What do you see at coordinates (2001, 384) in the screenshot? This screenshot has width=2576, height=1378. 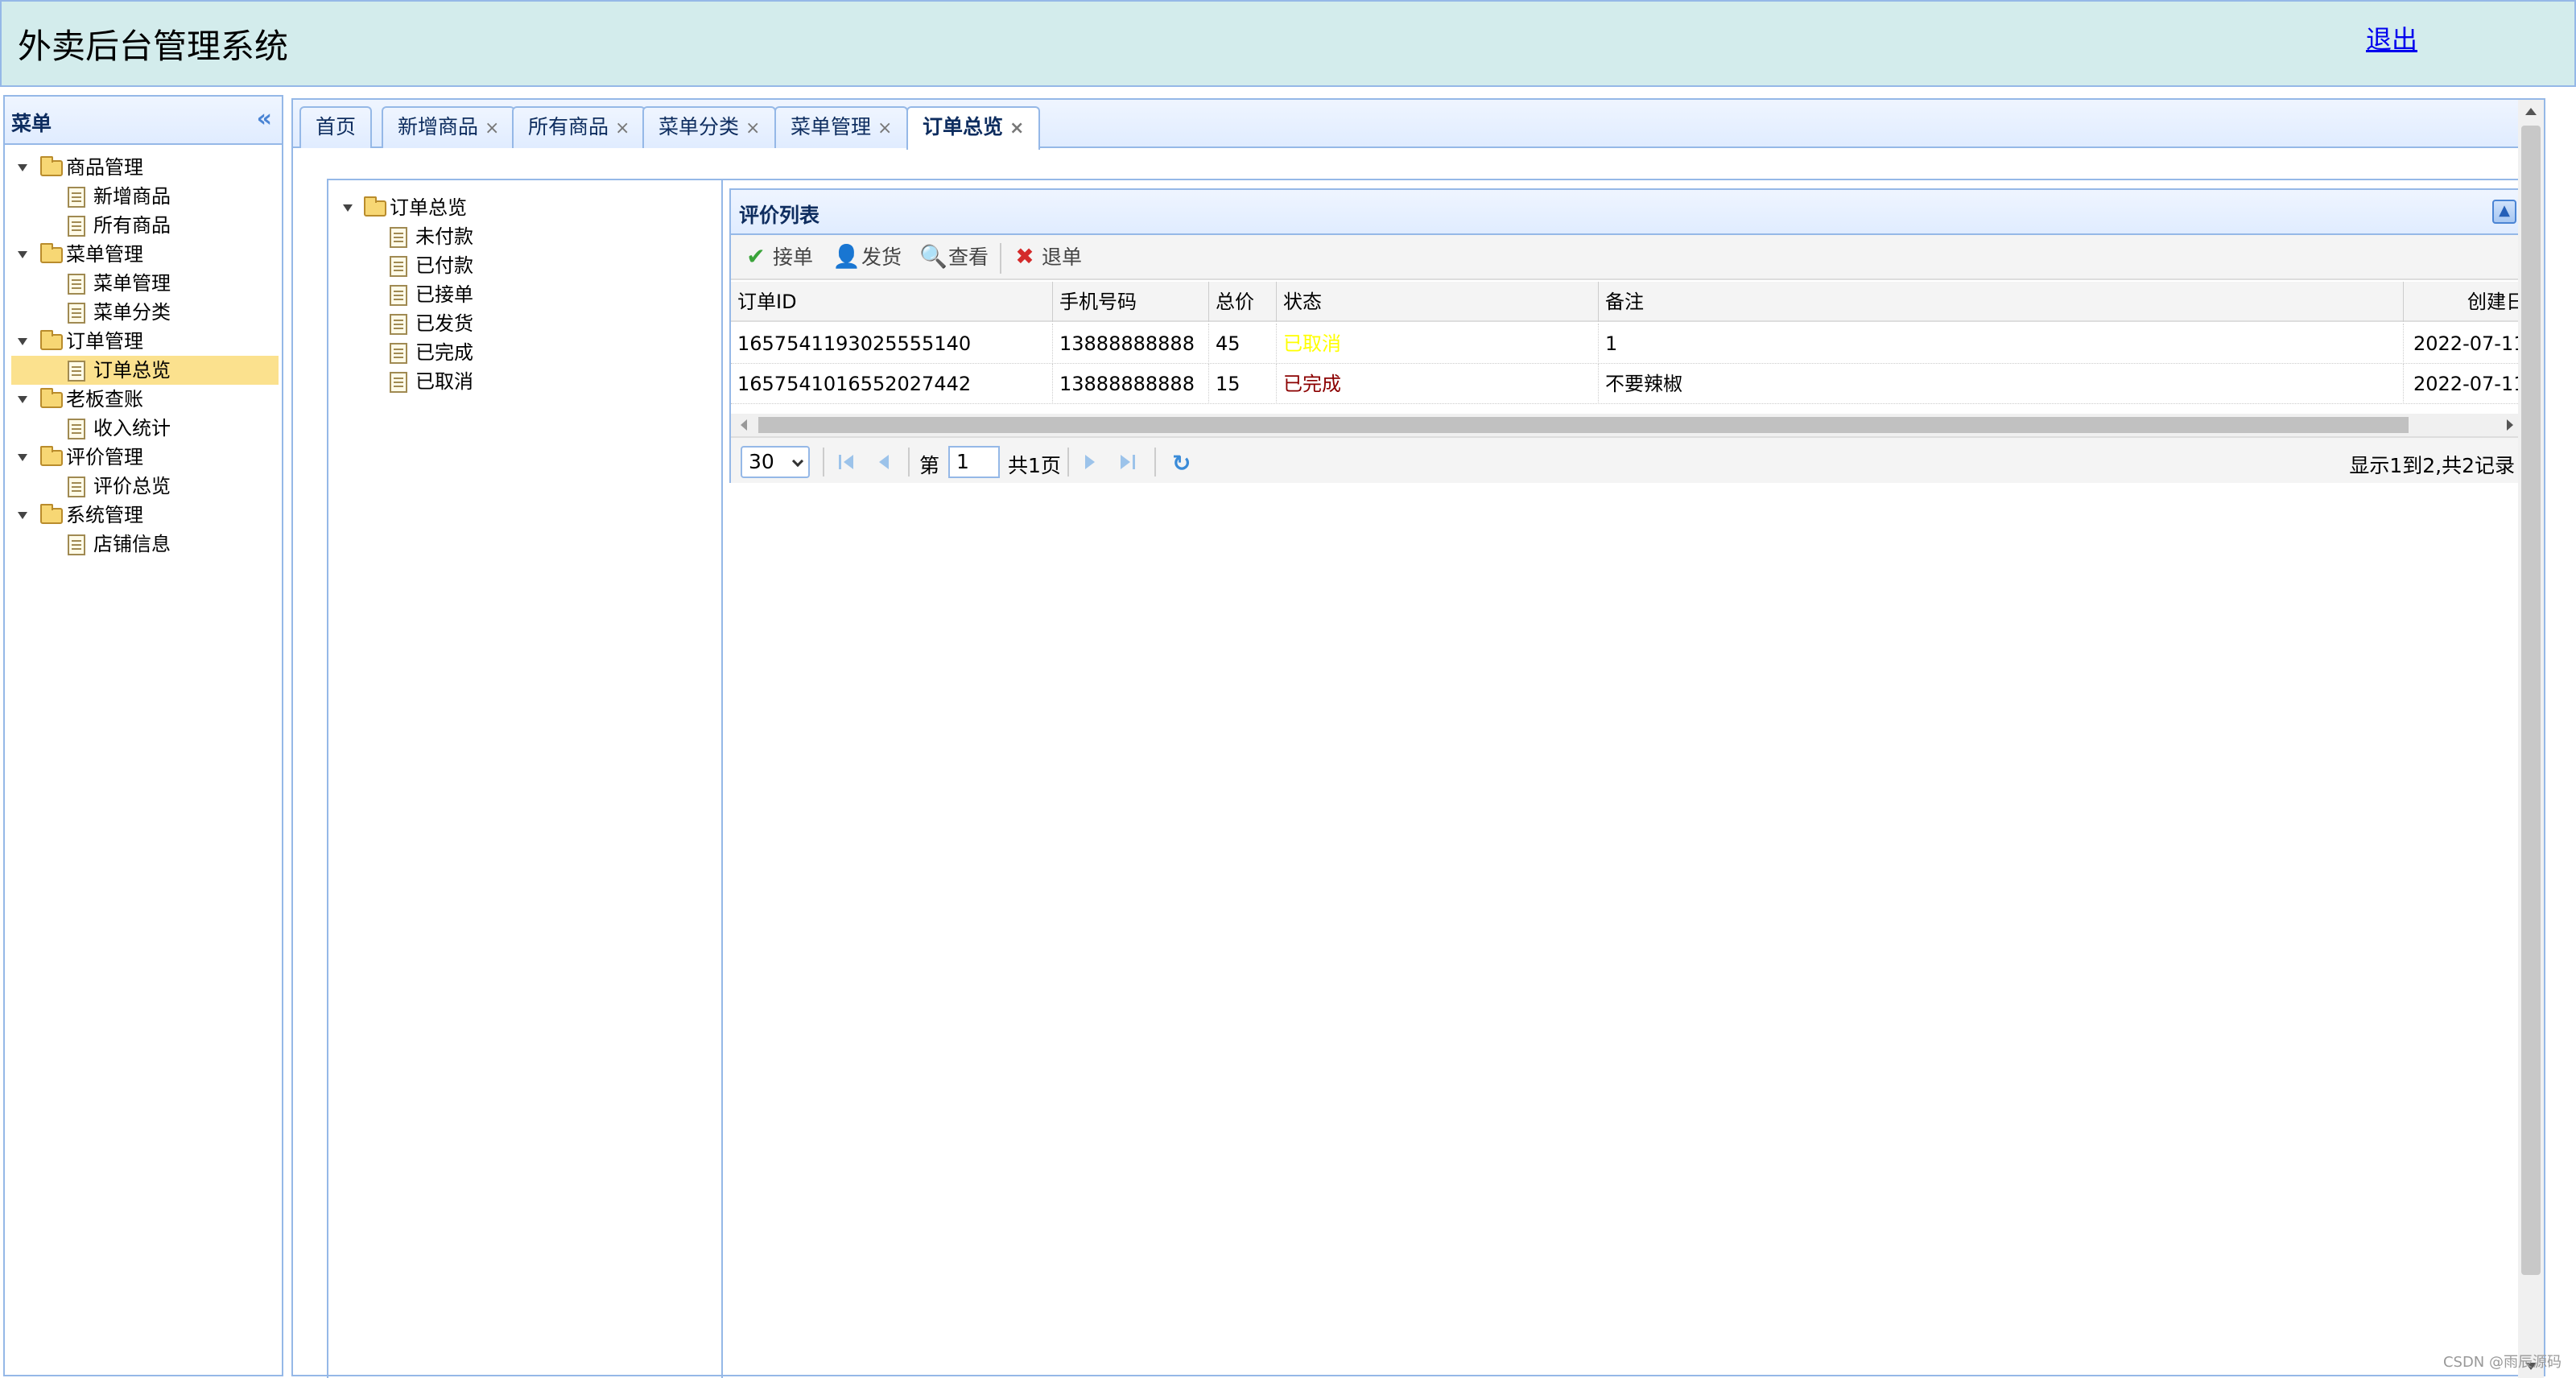 I see `table-cell-note: 不要辣椒` at bounding box center [2001, 384].